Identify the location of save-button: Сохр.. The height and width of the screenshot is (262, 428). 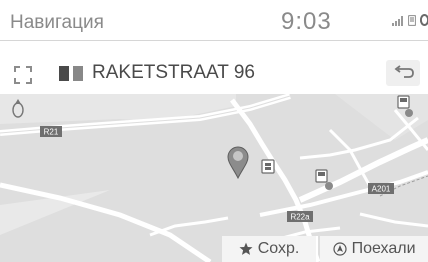
(270, 249).